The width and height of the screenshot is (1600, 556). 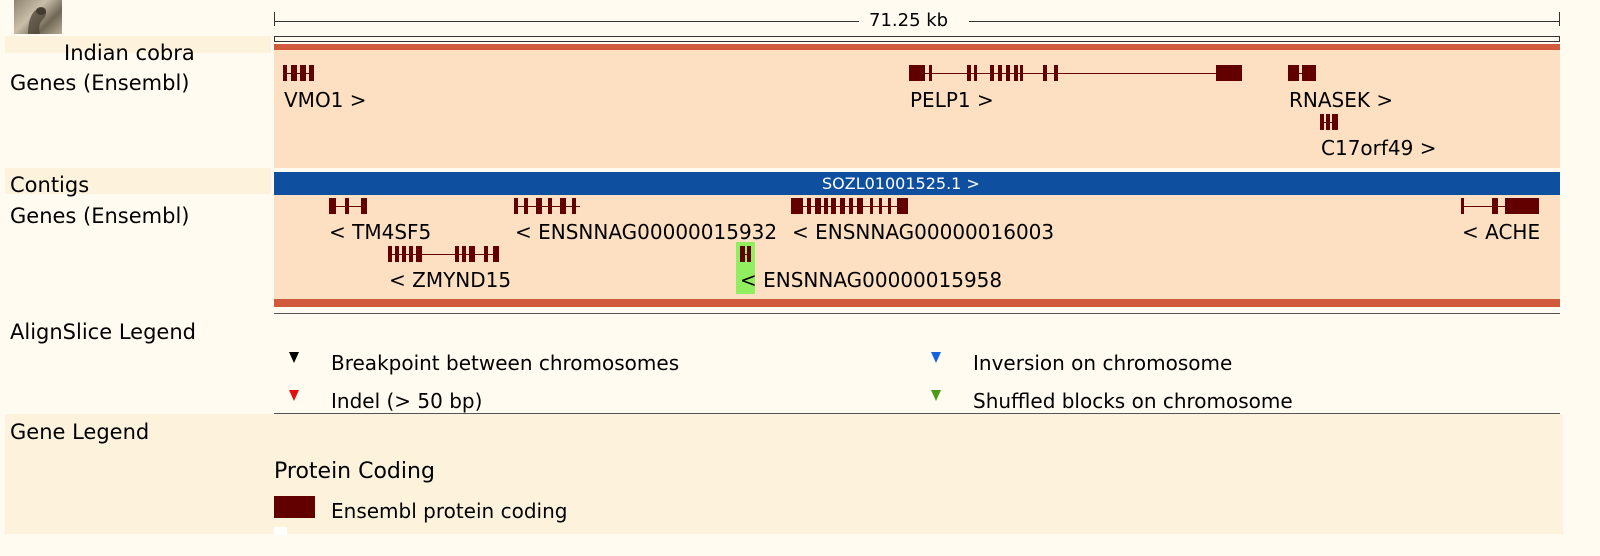 What do you see at coordinates (1379, 148) in the screenshot?
I see `gene-label: C17orf49 >` at bounding box center [1379, 148].